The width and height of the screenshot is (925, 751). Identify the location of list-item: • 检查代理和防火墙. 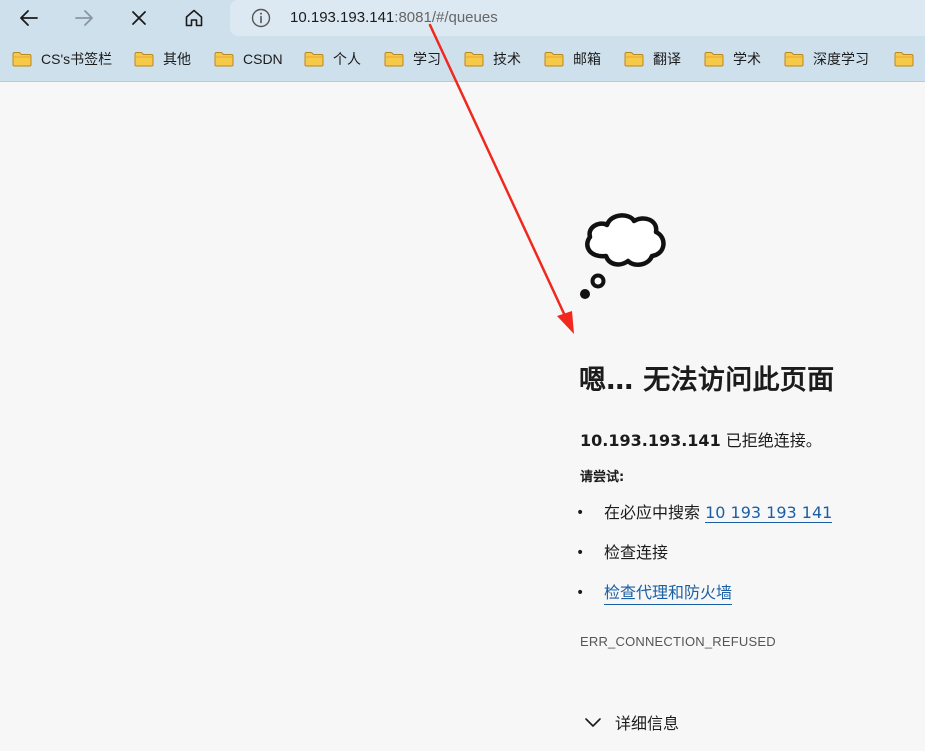
(704, 602).